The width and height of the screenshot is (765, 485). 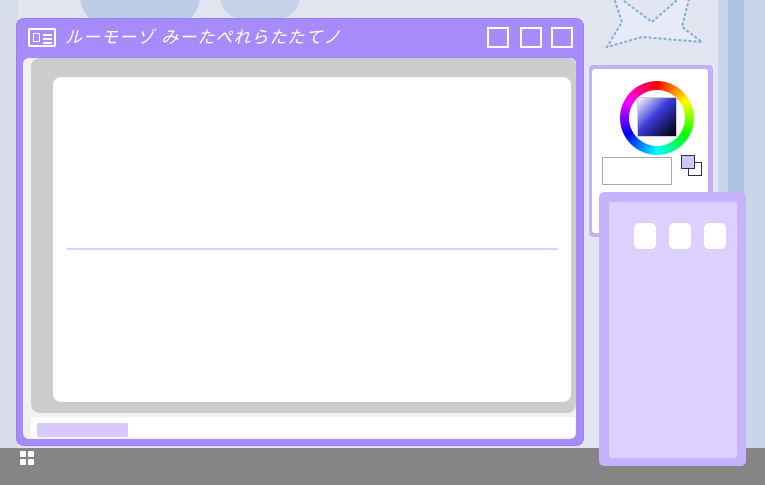 I want to click on color-hex-input, so click(x=637, y=171).